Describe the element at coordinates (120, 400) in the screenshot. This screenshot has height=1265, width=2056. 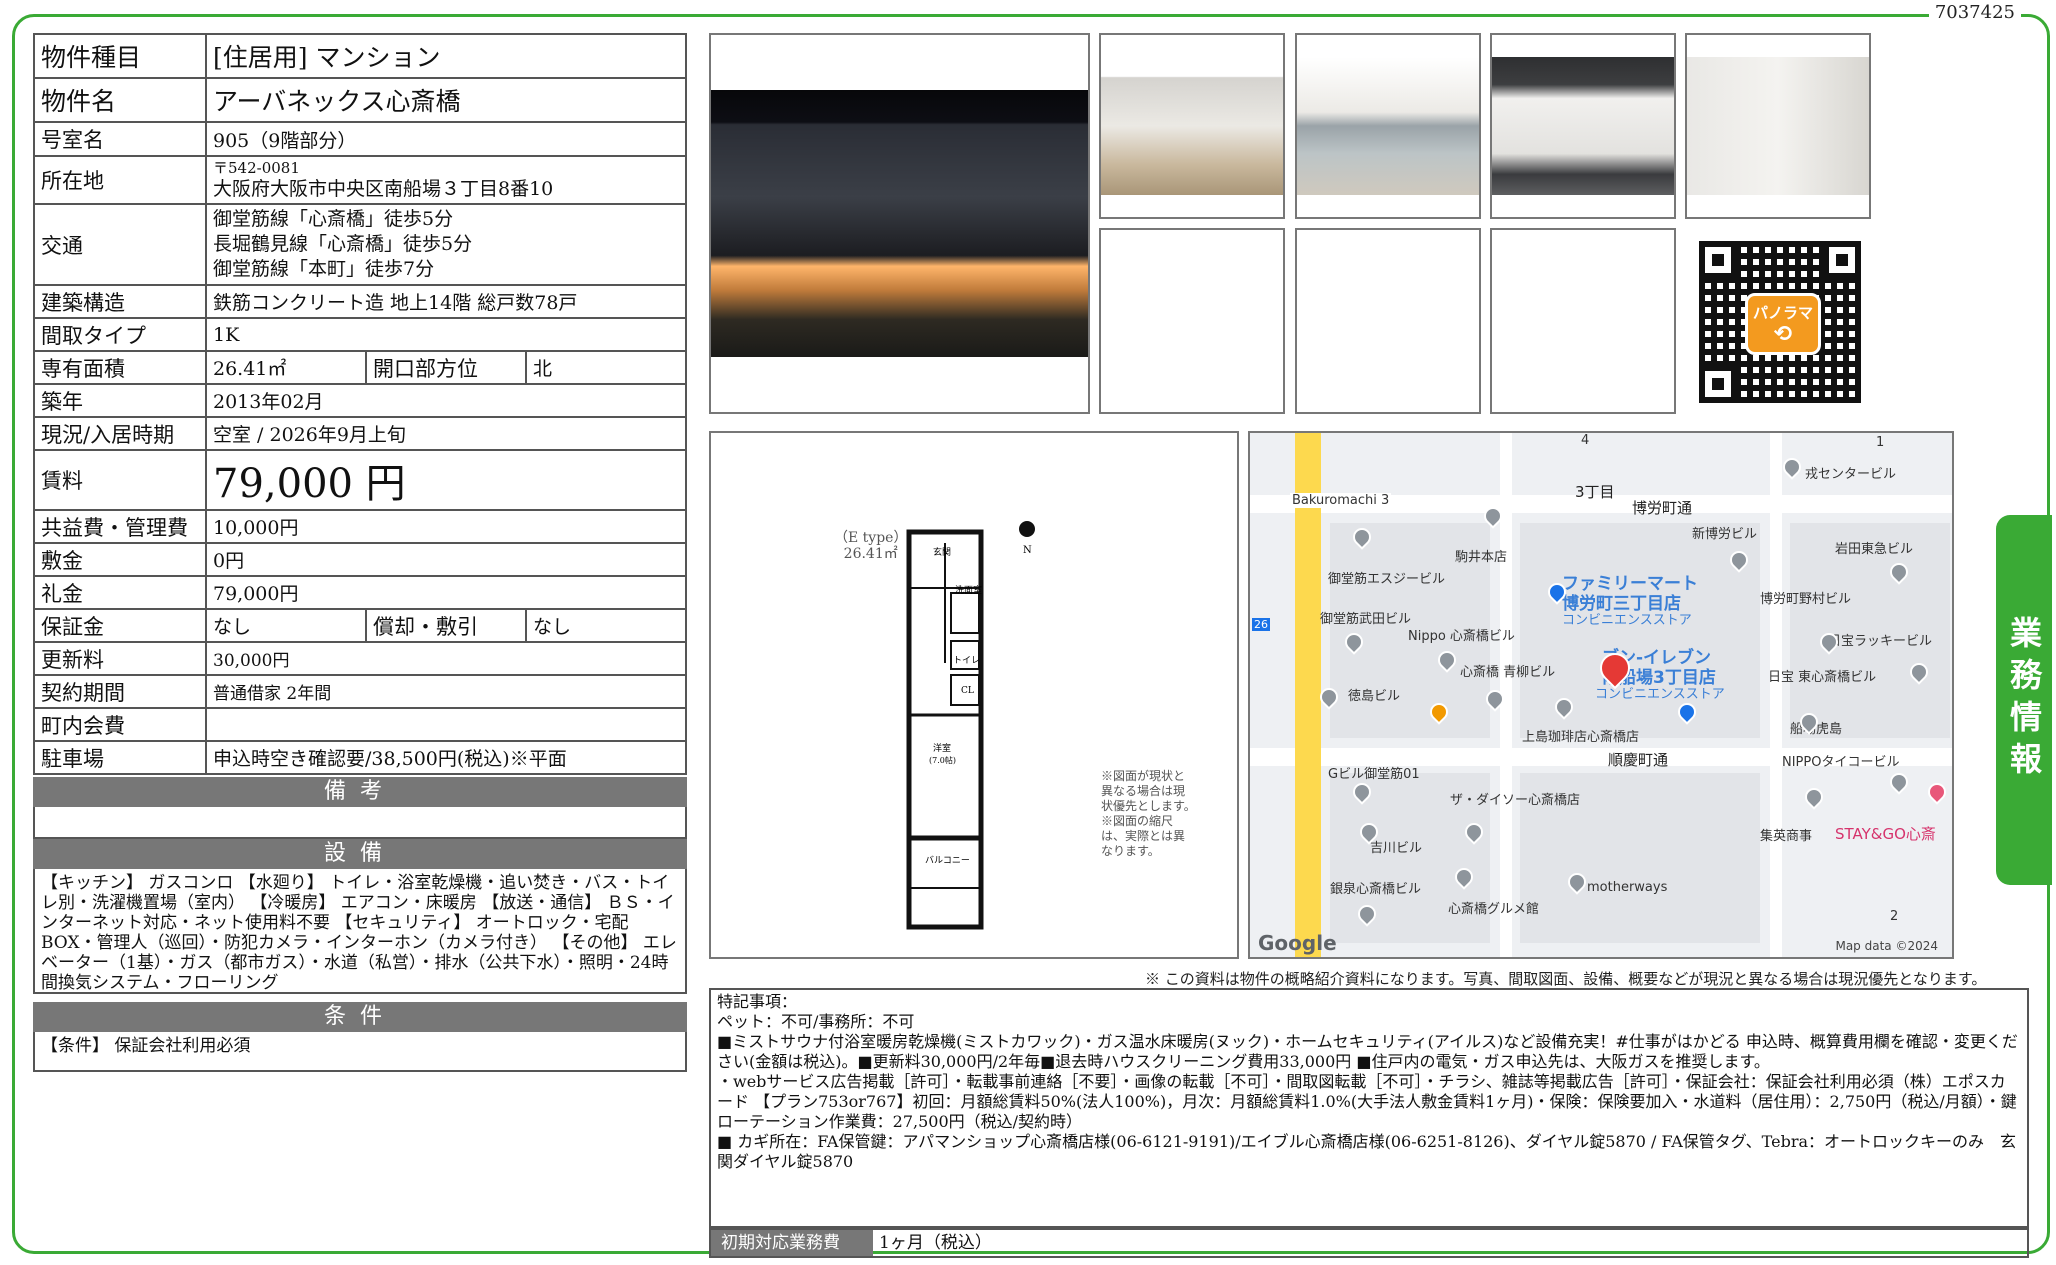
I see `label-built: 築年` at that location.